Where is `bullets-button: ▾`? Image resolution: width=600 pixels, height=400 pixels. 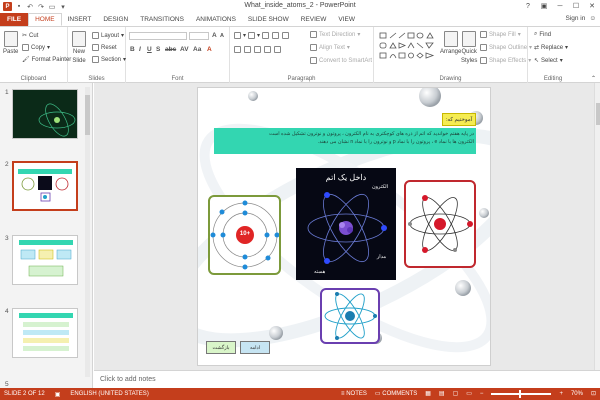 bullets-button: ▾ is located at coordinates (240, 35).